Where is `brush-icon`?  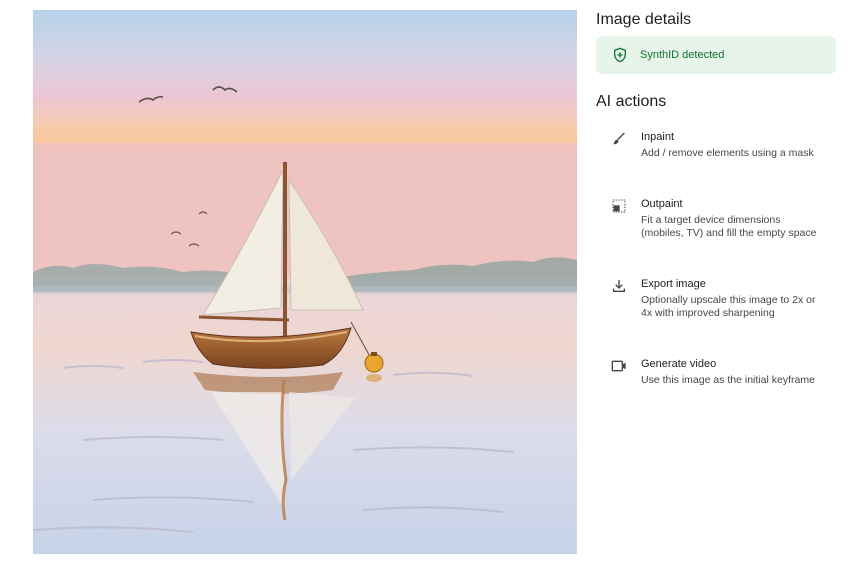 brush-icon is located at coordinates (619, 139).